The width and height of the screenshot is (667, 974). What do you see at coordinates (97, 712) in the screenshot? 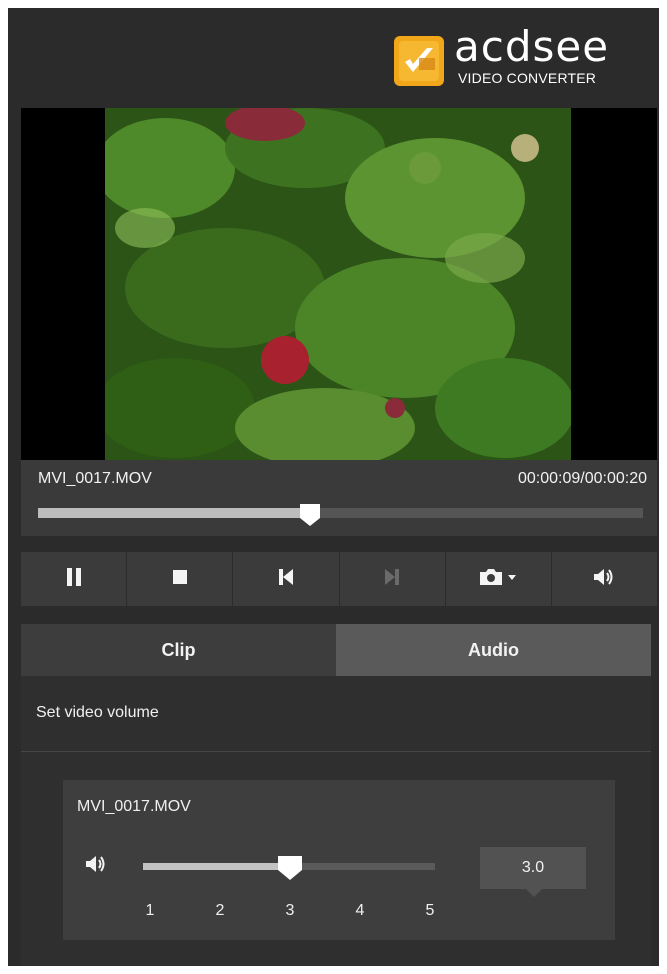
I see `panel-title: Set video volume` at bounding box center [97, 712].